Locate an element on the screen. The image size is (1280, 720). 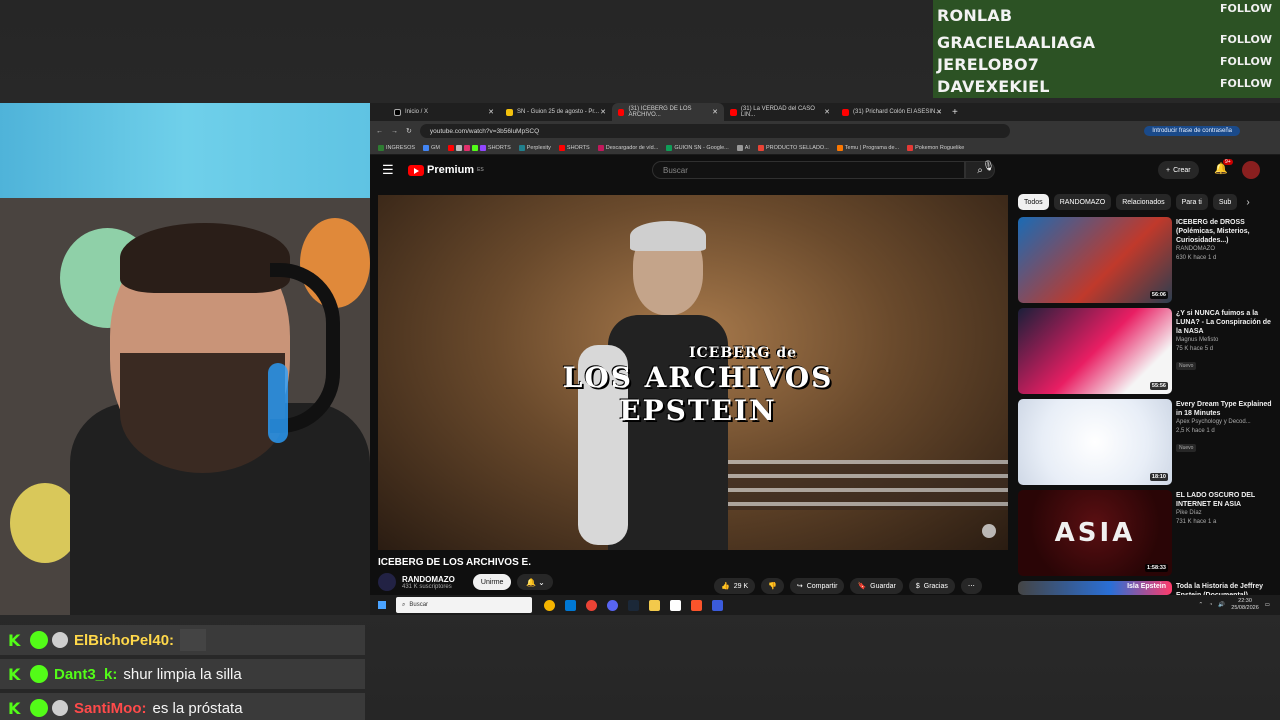
recommendation-meta: 2,5 K hace 1 d is located at coordinates (1195, 431).